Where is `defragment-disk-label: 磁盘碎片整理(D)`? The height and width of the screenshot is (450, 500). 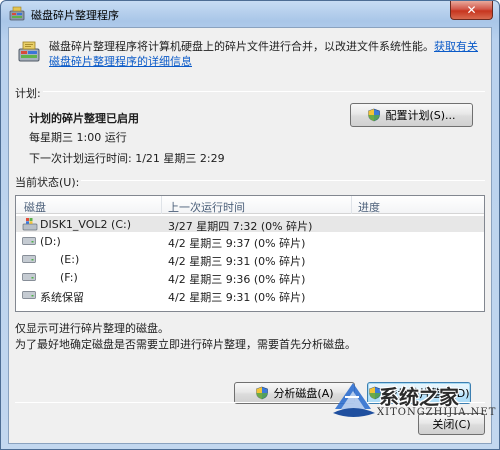
defragment-disk-label: 磁盘碎片整理(D) is located at coordinates (428, 393).